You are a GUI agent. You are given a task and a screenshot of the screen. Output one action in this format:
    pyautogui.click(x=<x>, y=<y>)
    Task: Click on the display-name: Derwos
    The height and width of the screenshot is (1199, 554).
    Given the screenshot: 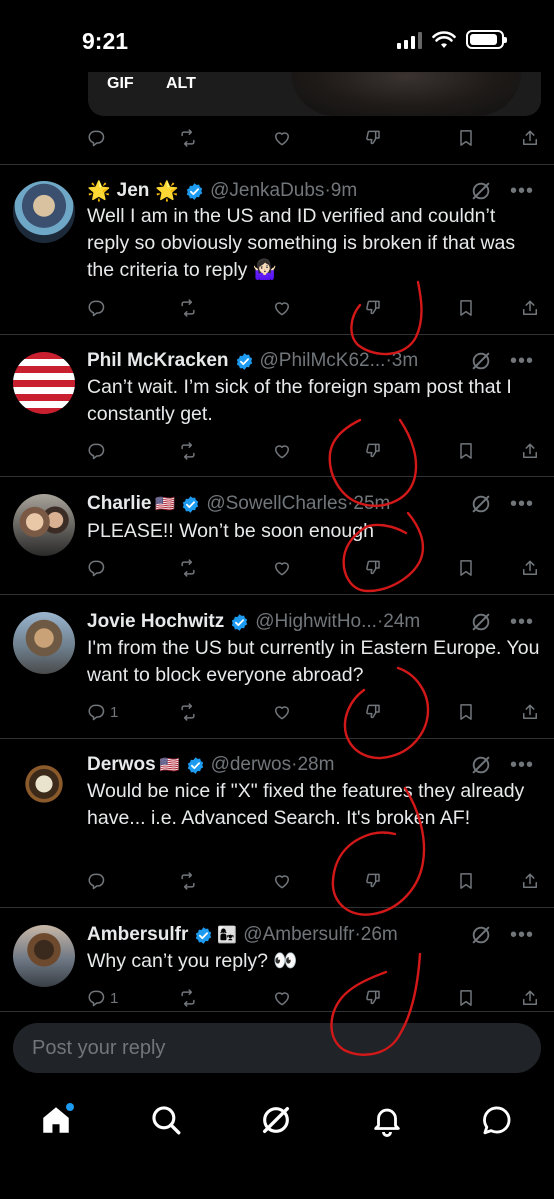 What is the action you would take?
    pyautogui.click(x=121, y=765)
    